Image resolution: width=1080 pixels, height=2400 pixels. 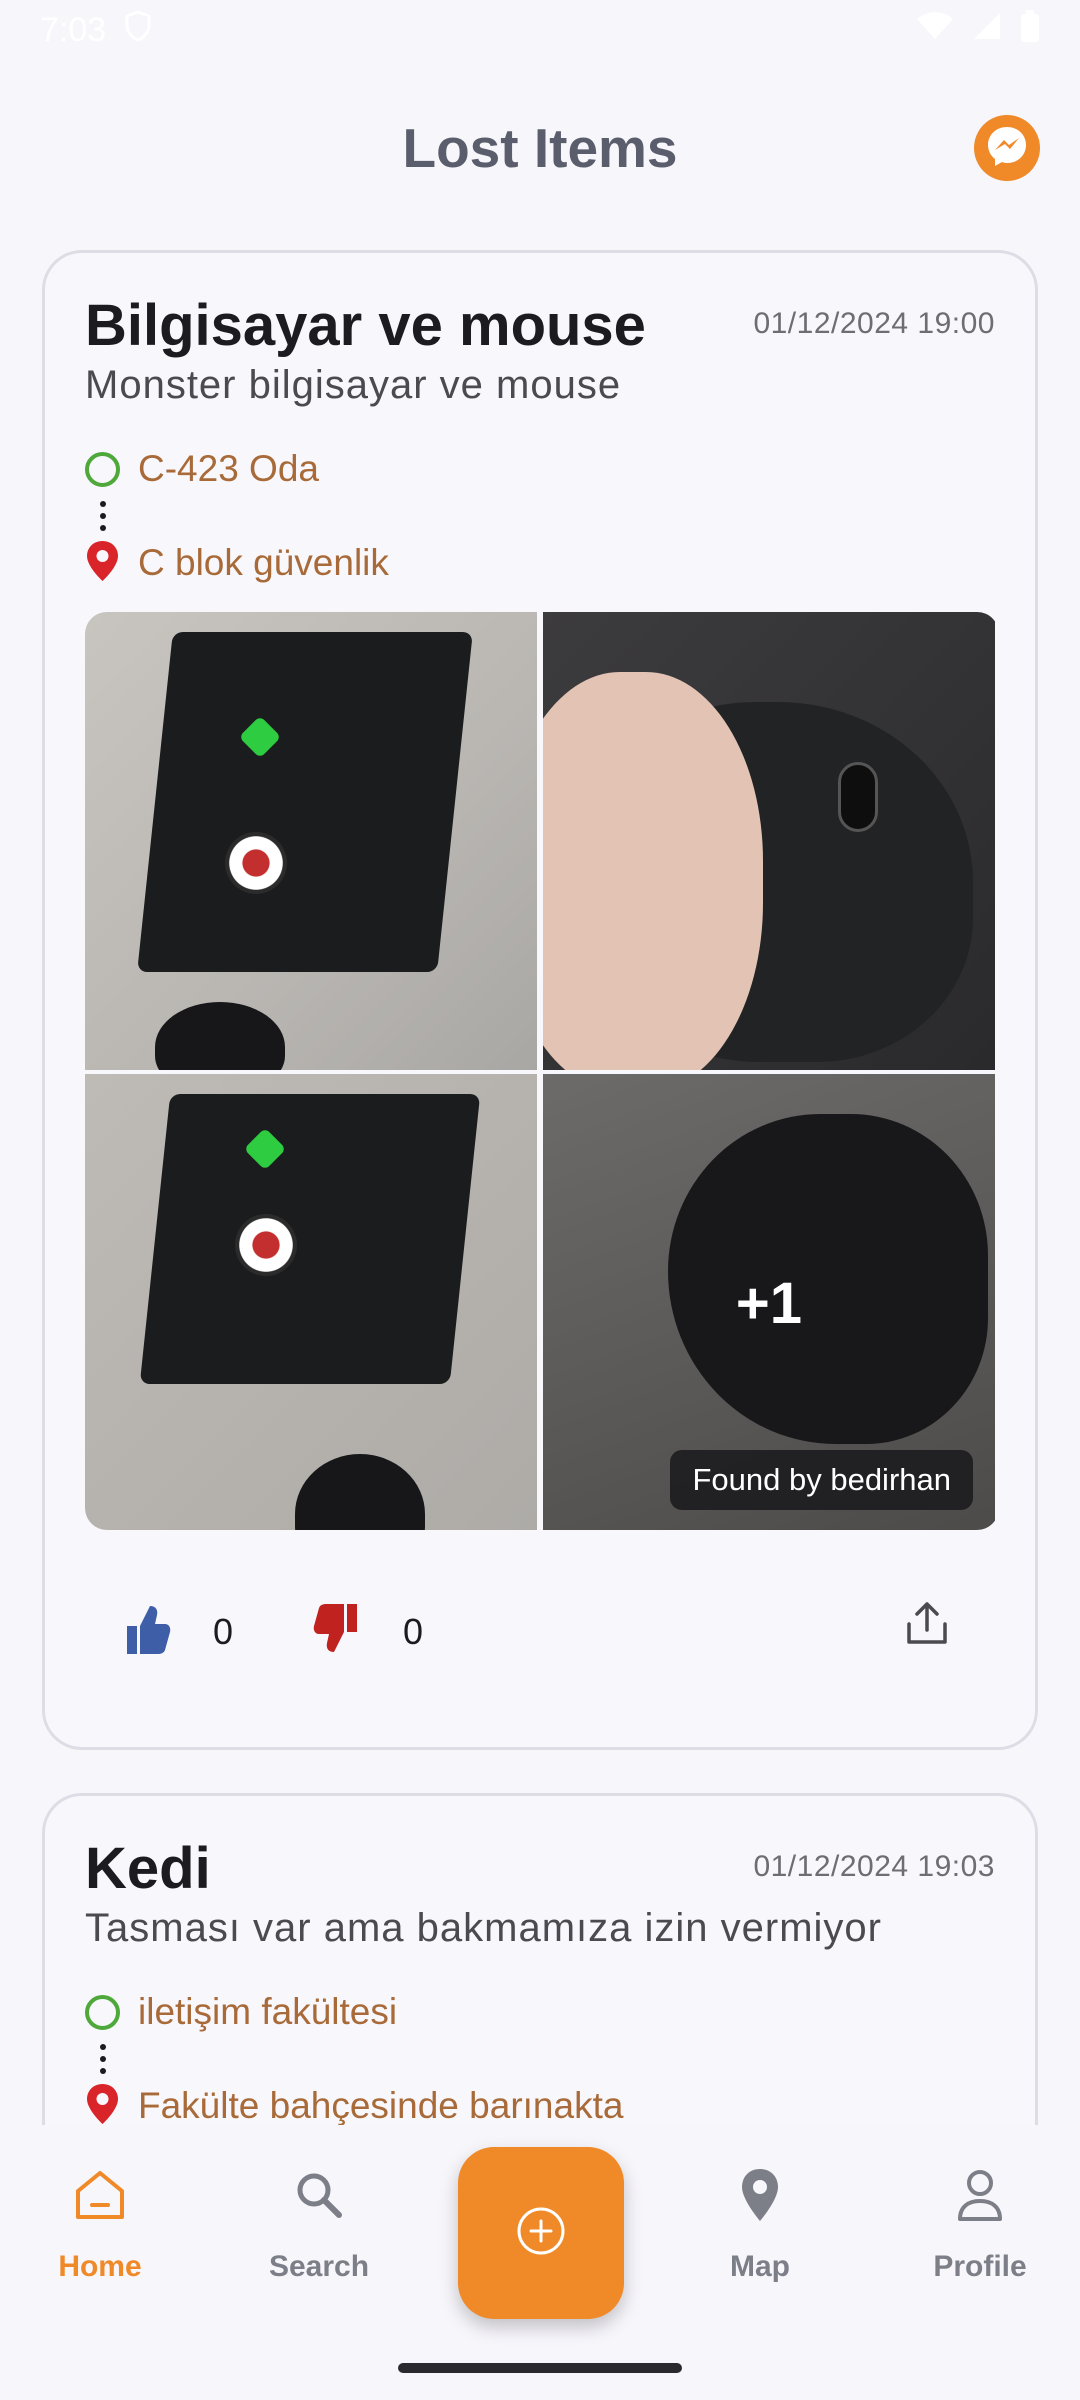 I want to click on item-title: Kedi, so click(x=148, y=1868).